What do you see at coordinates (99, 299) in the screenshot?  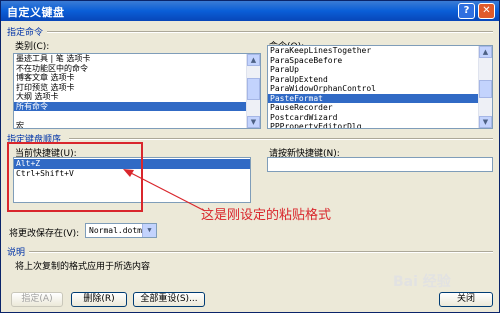 I see `remove-button: 删除(R)` at bounding box center [99, 299].